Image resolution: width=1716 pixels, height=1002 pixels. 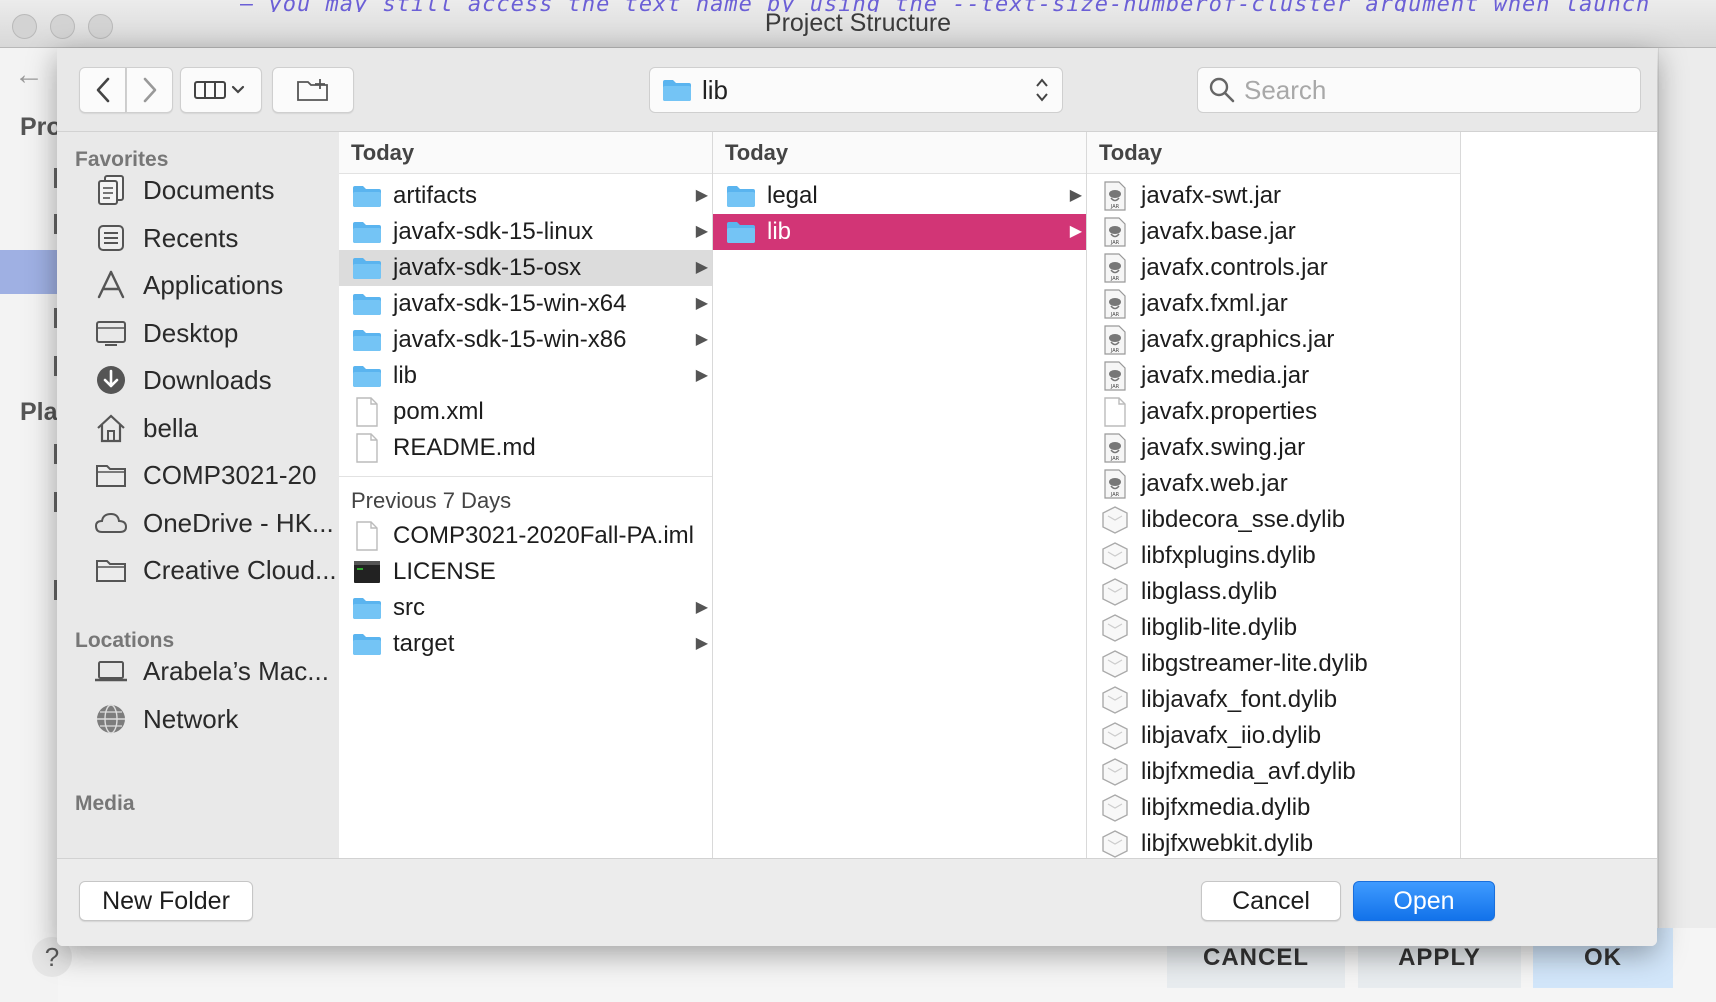 What do you see at coordinates (149, 90) in the screenshot?
I see `forward-button` at bounding box center [149, 90].